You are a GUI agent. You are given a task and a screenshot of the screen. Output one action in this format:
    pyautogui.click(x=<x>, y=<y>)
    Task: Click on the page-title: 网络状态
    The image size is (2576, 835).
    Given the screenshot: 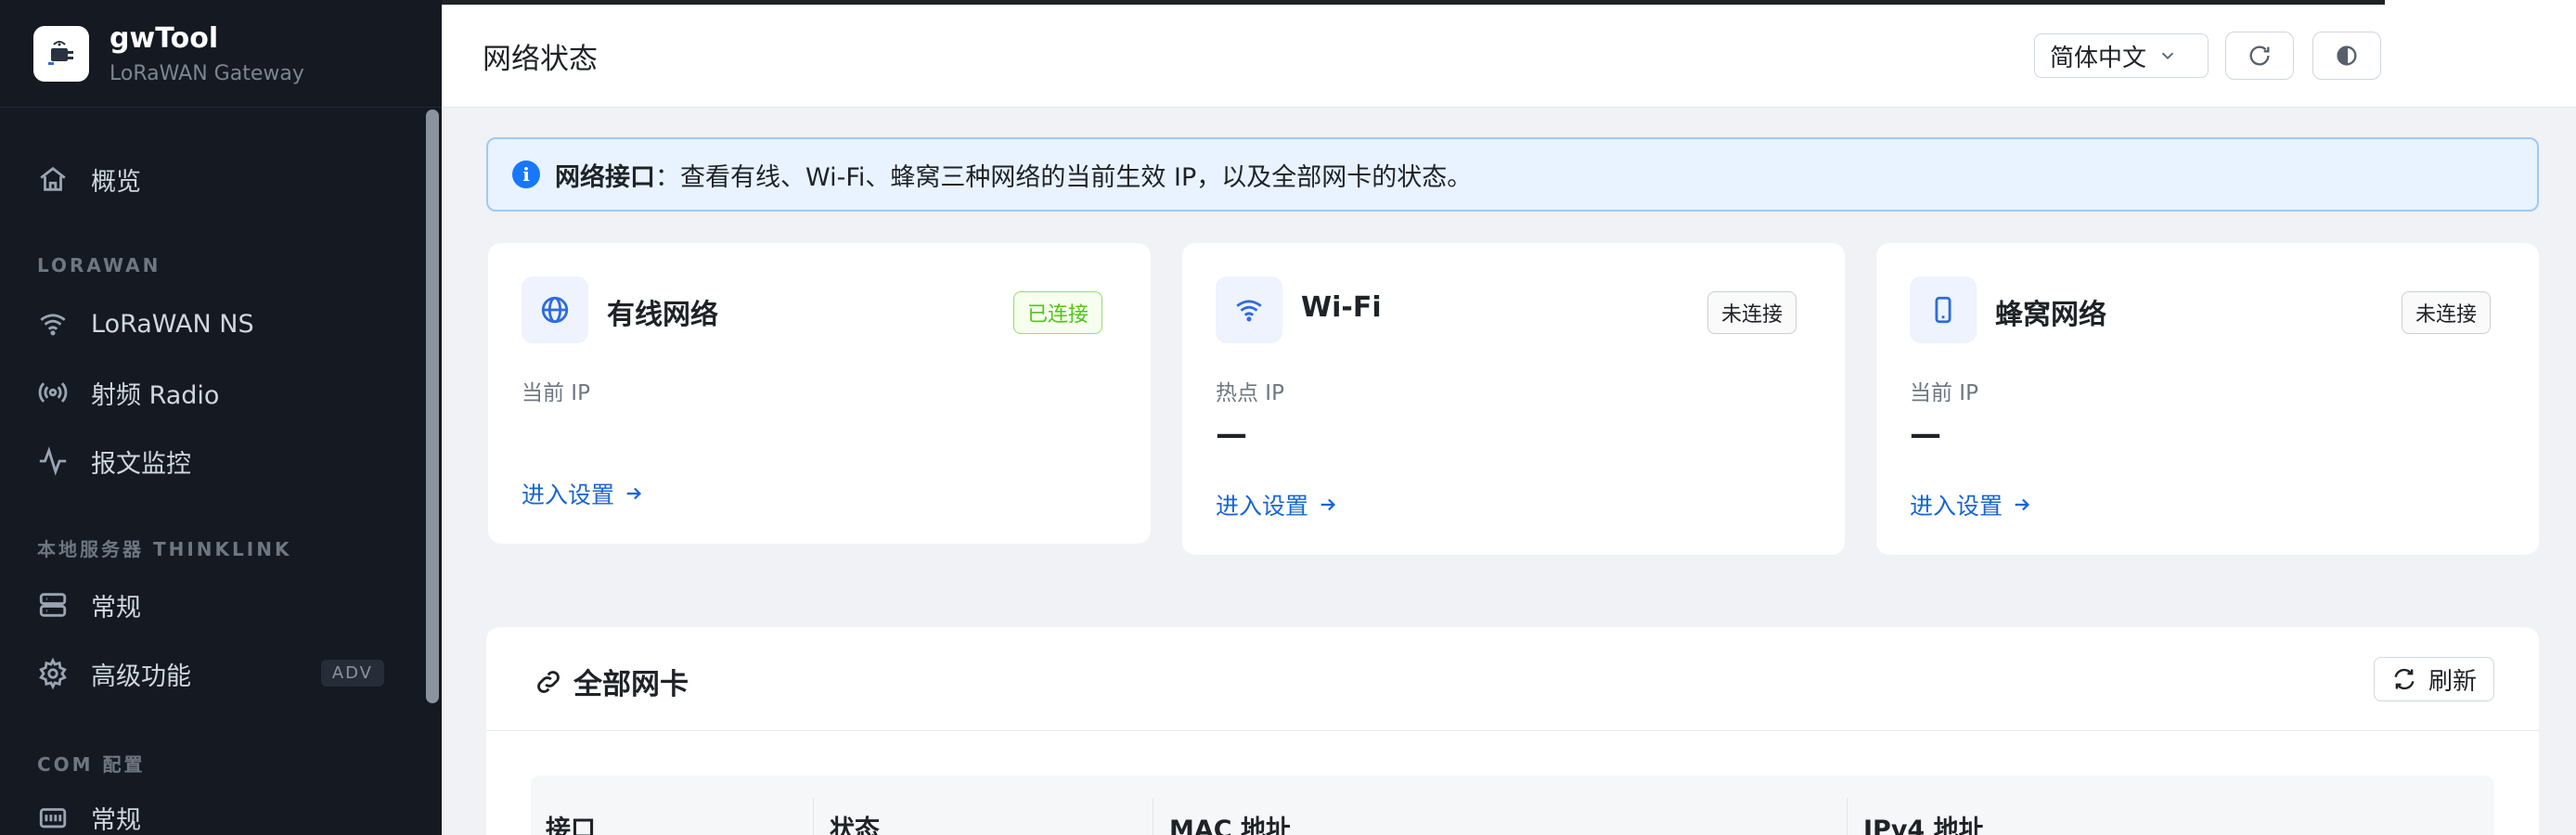 What is the action you would take?
    pyautogui.click(x=540, y=60)
    